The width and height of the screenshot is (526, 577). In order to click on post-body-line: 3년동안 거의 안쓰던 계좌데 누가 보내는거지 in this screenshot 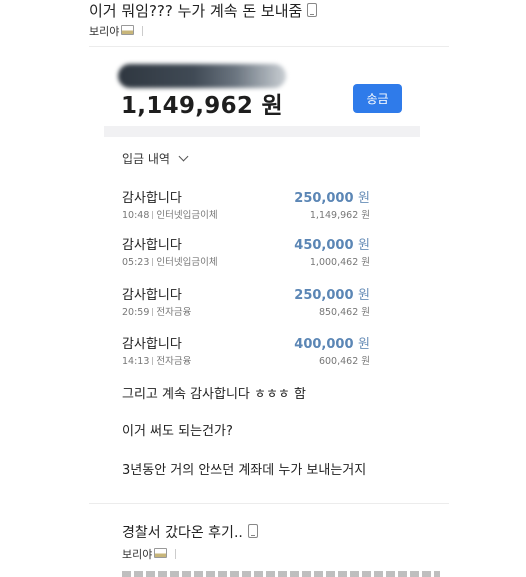, I will do `click(244, 470)`.